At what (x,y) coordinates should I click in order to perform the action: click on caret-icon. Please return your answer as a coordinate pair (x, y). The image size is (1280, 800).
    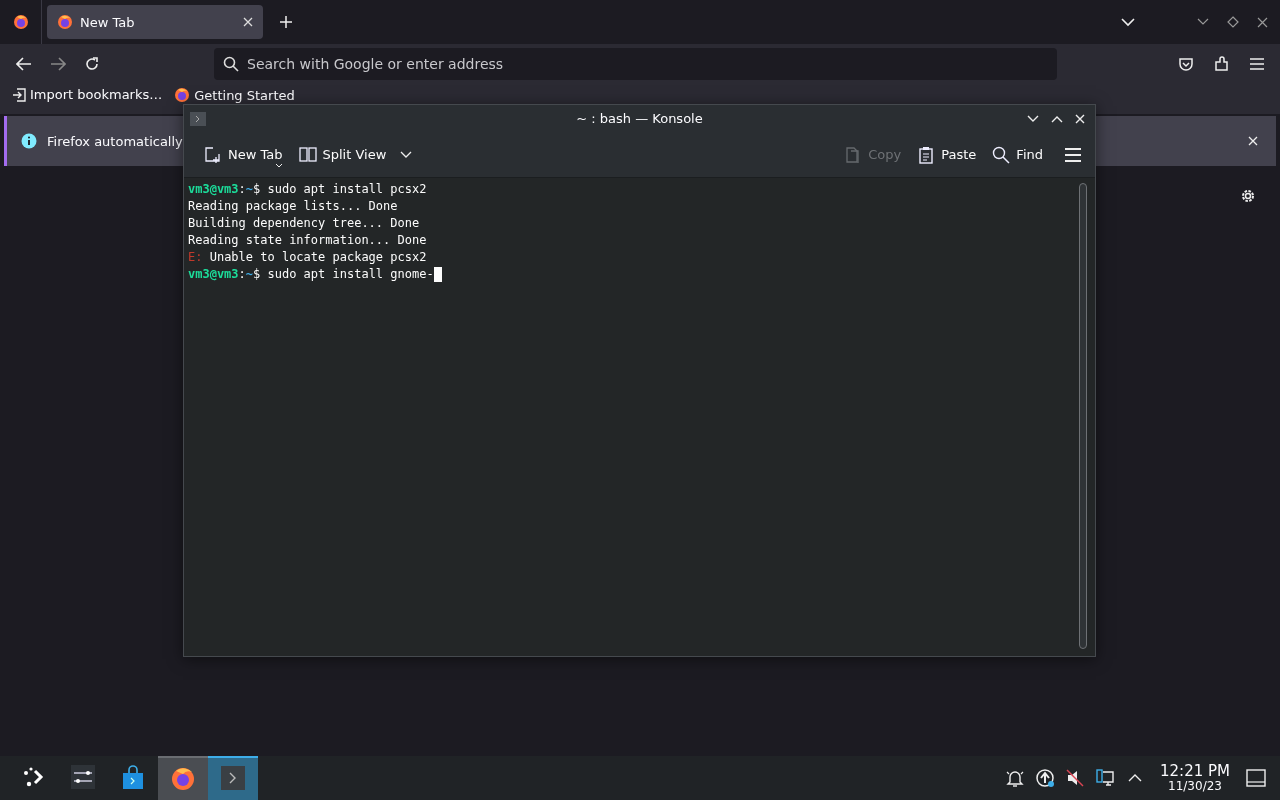
    Looking at the image, I should click on (279, 165).